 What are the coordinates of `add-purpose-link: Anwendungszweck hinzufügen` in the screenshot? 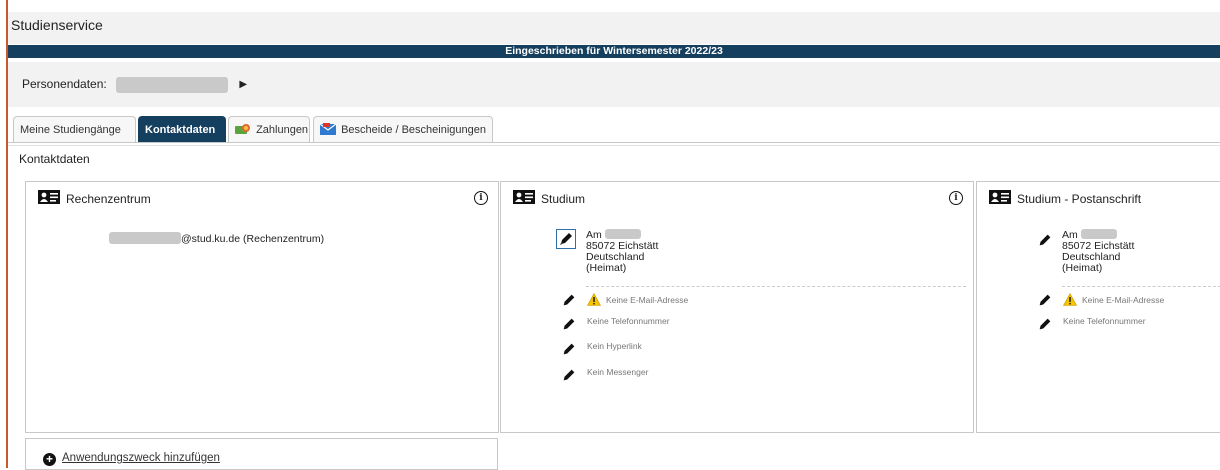 It's located at (141, 458).